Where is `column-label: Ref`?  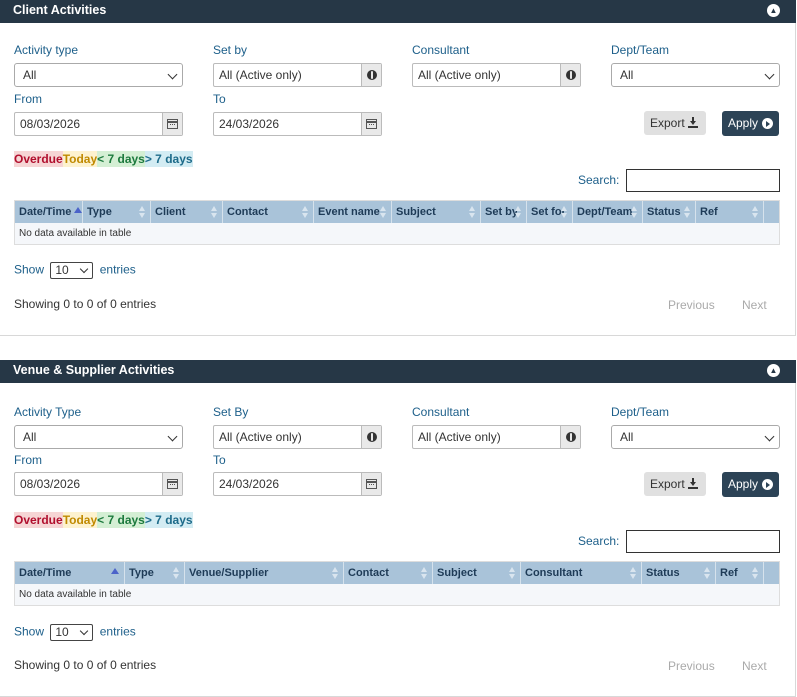
column-label: Ref is located at coordinates (709, 212).